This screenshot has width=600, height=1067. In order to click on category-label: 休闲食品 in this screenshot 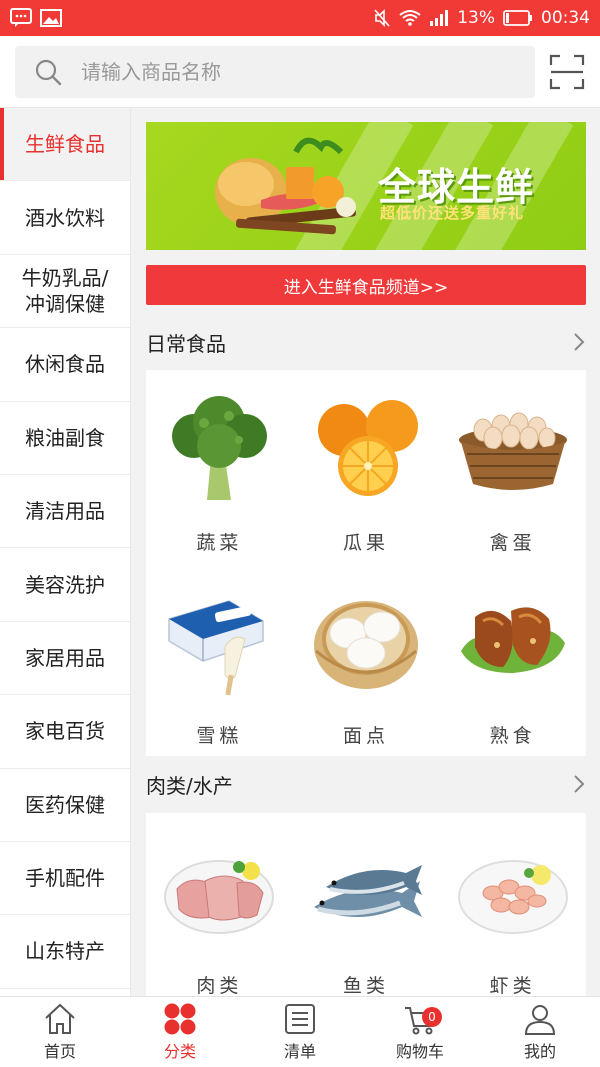, I will do `click(65, 364)`.